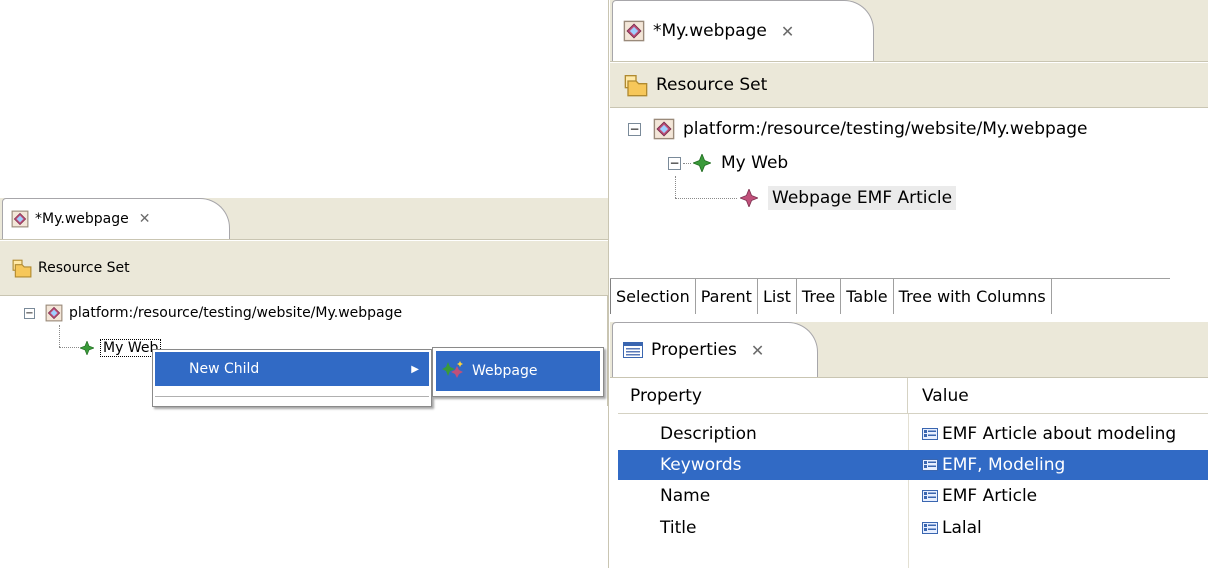 This screenshot has width=1208, height=568. Describe the element at coordinates (84, 268) in the screenshot. I see `left-toolbar-label: Resource Set` at that location.